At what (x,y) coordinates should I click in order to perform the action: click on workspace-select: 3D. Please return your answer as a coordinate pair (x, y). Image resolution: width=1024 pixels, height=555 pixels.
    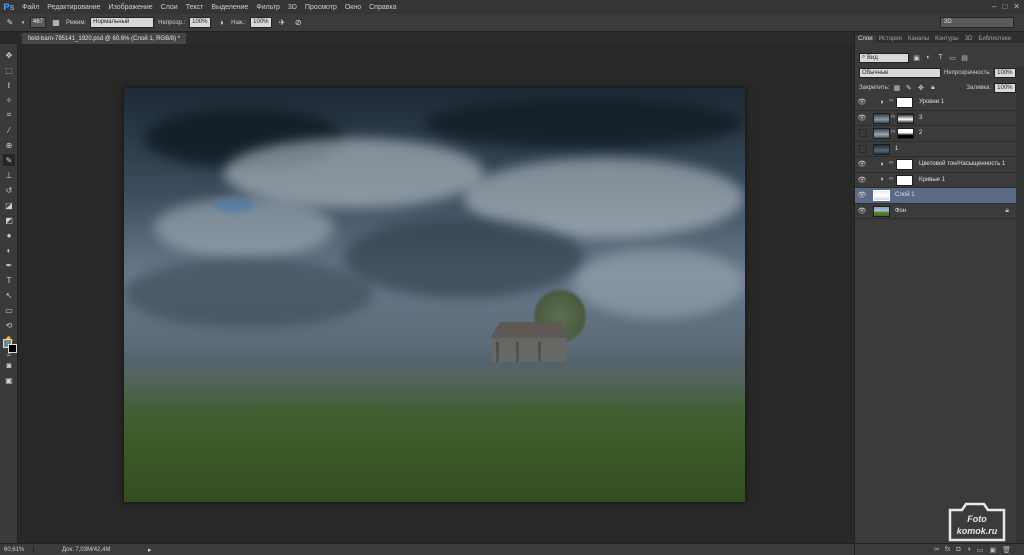
    Looking at the image, I should click on (977, 22).